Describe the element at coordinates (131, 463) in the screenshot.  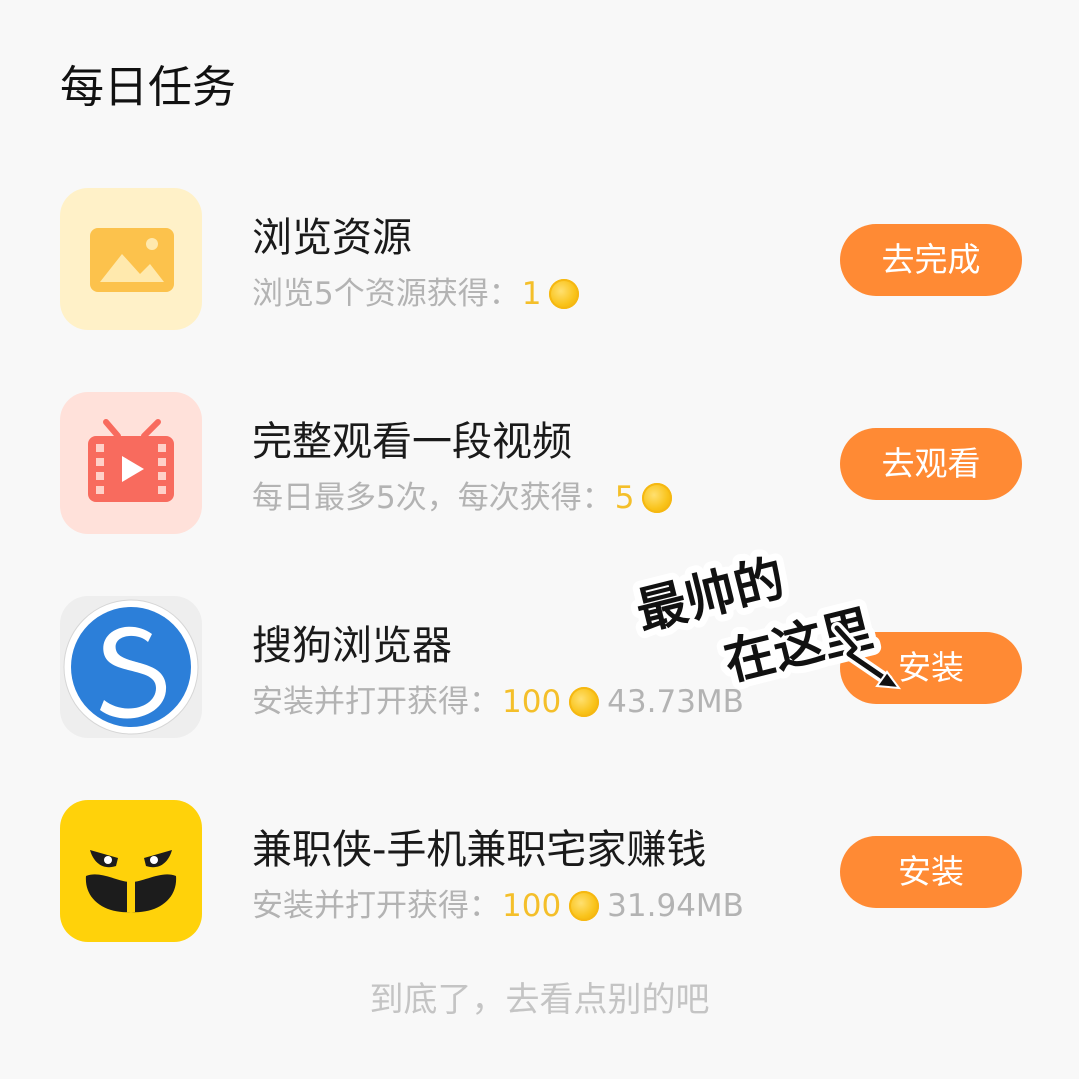
I see `video-tv-icon` at that location.